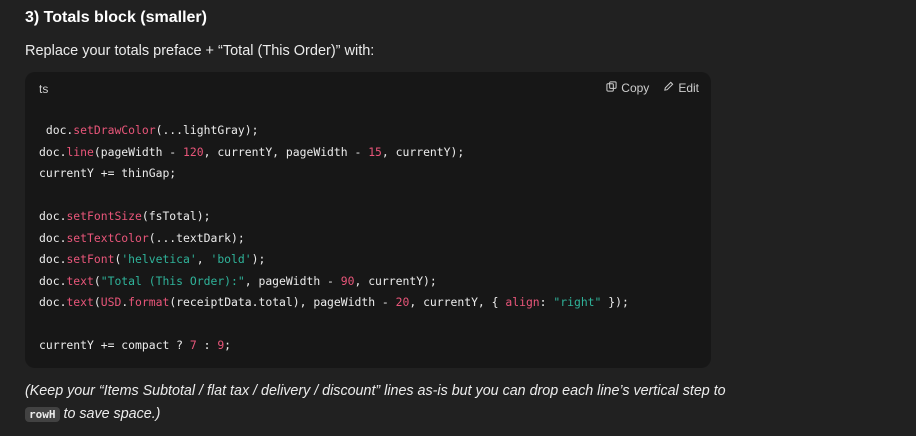 The image size is (916, 436). I want to click on section-heading: 3) Totals block (smaller), so click(116, 17).